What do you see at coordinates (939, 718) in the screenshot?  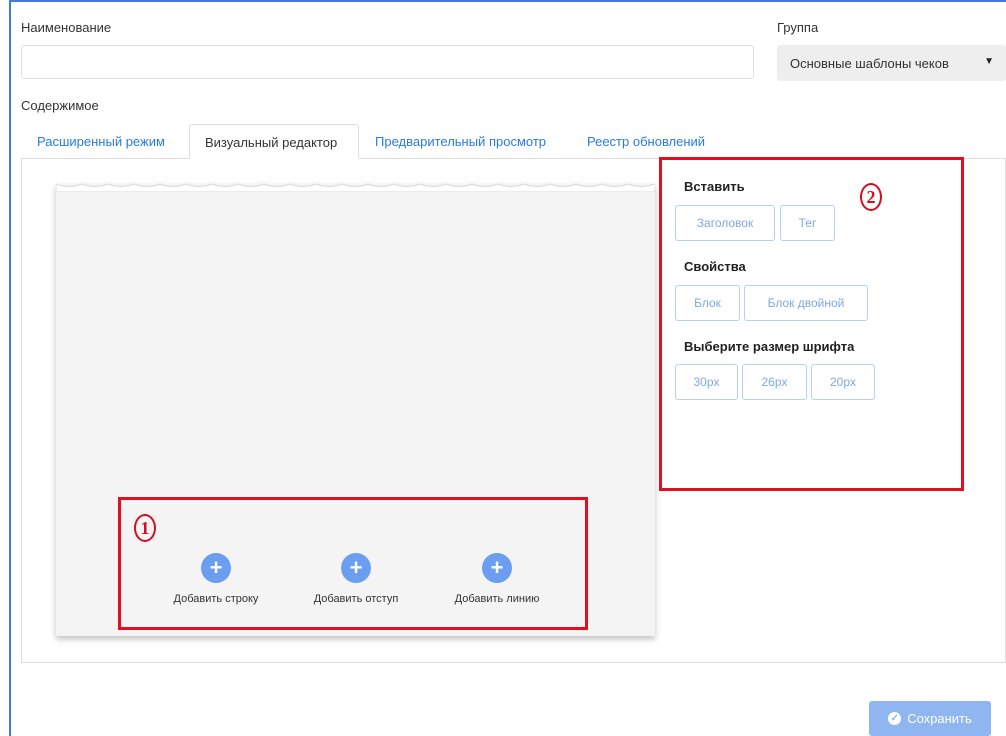 I see `save-button-label: Сохранить` at bounding box center [939, 718].